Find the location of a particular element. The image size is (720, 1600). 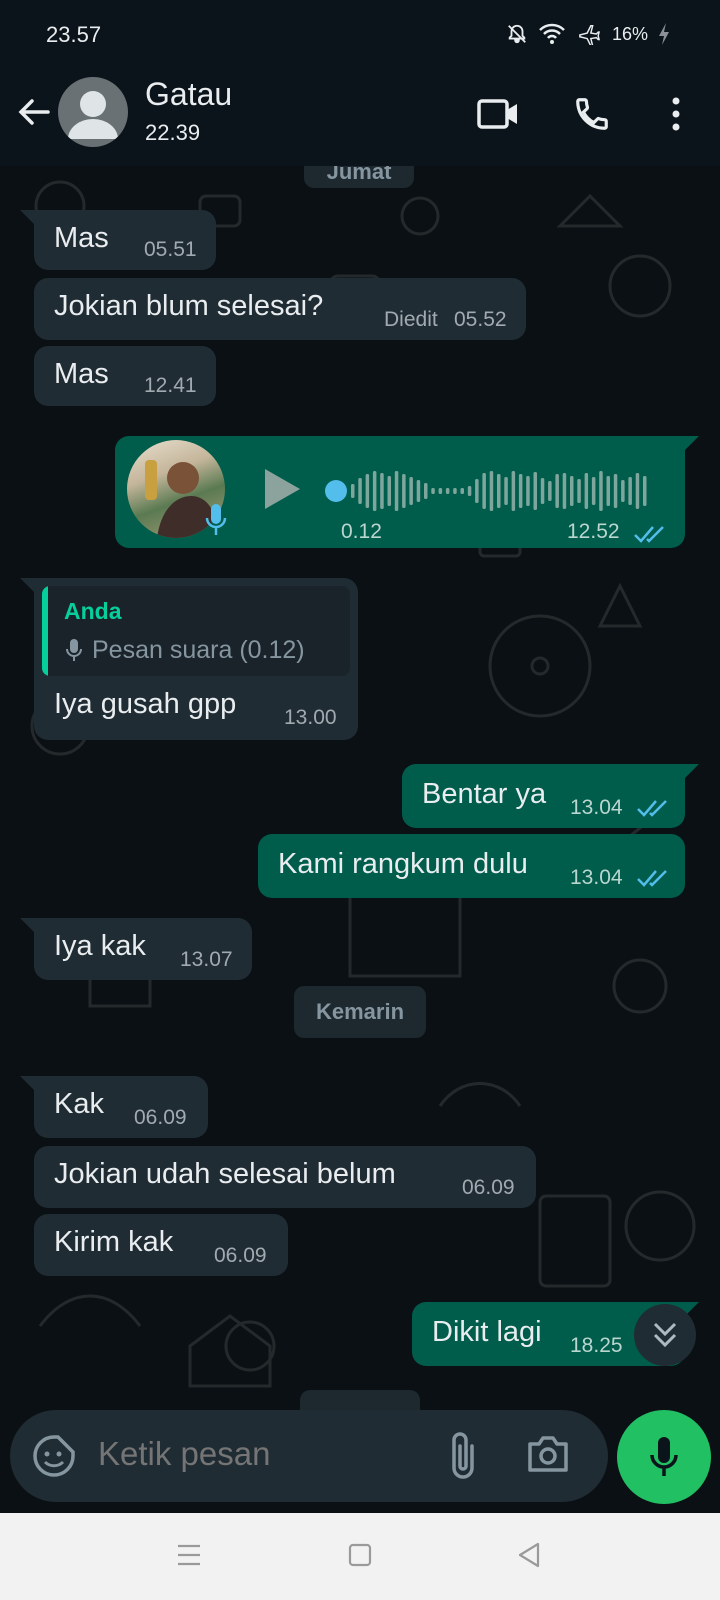

sticker-icon is located at coordinates (54, 1456).